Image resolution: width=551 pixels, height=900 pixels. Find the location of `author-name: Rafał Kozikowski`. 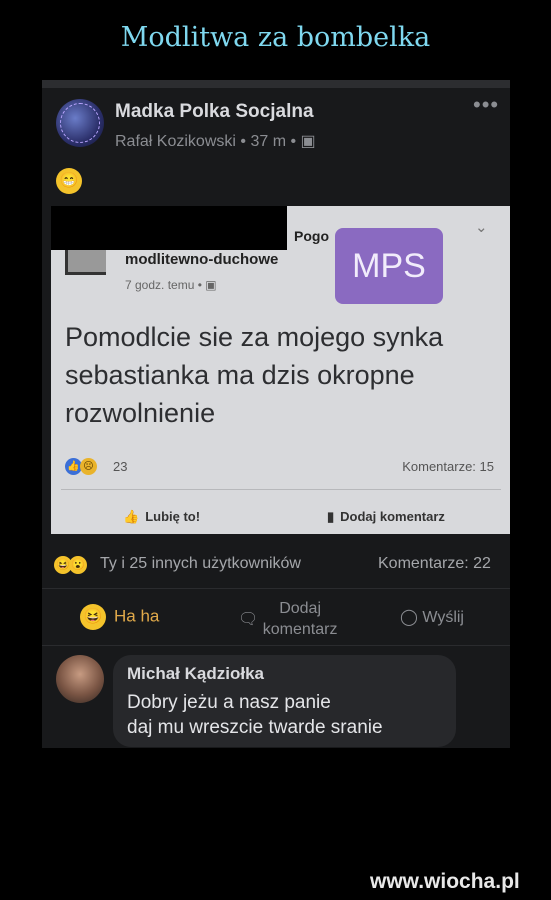

author-name: Rafał Kozikowski is located at coordinates (175, 141).